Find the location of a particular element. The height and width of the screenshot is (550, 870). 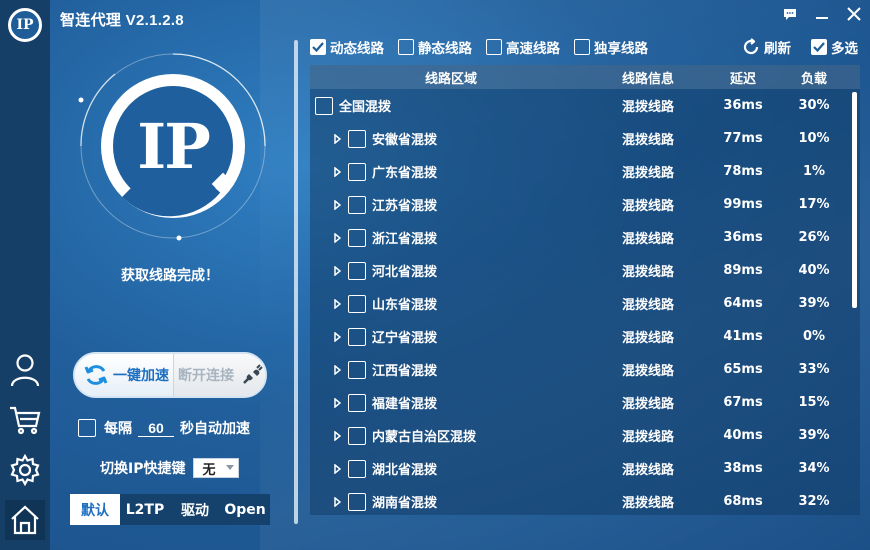

filter-exclusive-checkbox is located at coordinates (582, 47).